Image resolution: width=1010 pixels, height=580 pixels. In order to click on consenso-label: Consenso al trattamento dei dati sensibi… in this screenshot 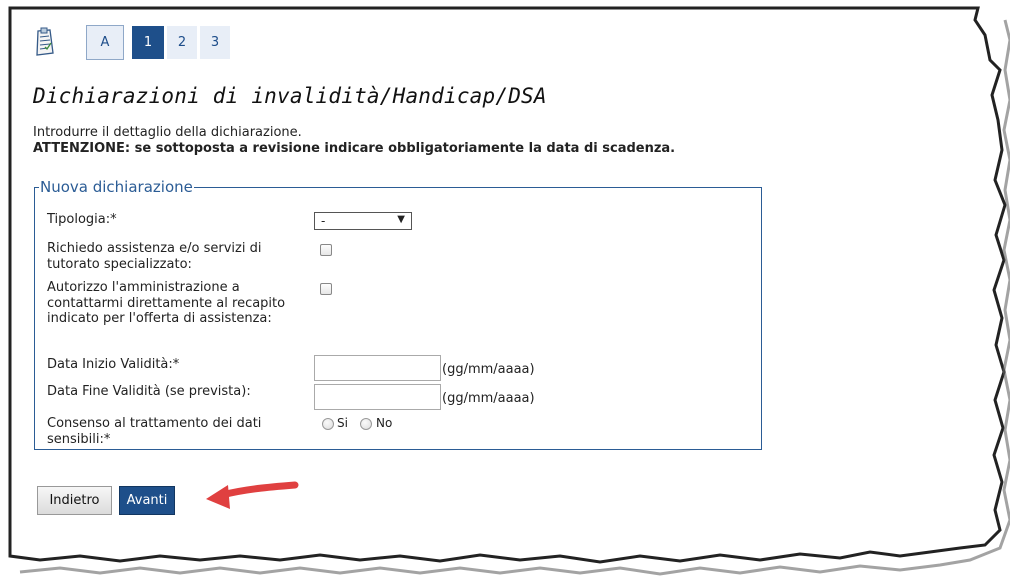, I will do `click(154, 431)`.